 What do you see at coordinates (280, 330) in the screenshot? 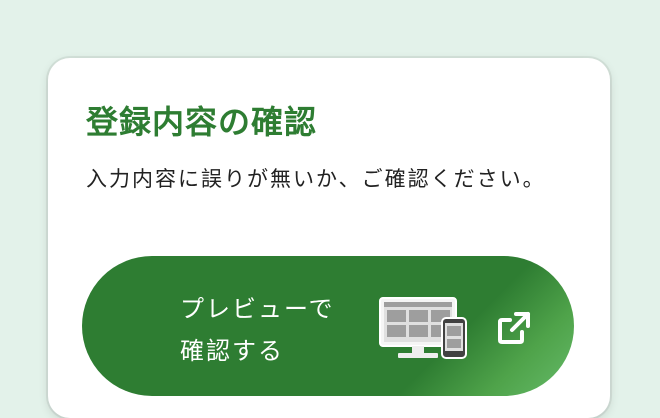
I see `preview-button-label: プレビューで 確認する` at bounding box center [280, 330].